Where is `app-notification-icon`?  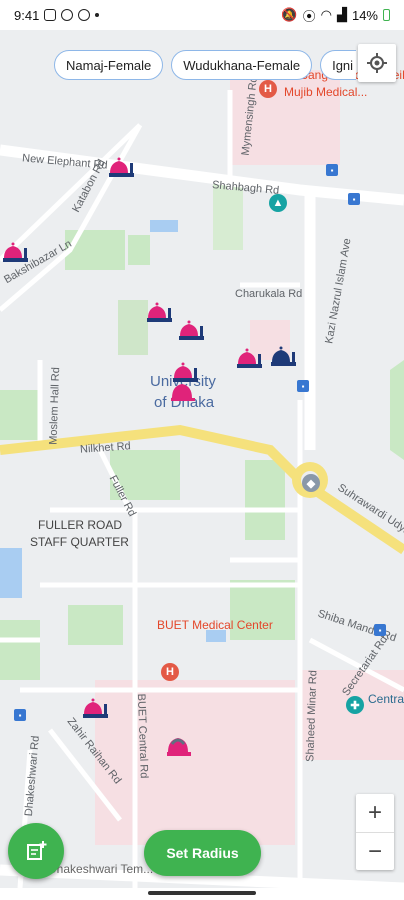 app-notification-icon is located at coordinates (50, 15).